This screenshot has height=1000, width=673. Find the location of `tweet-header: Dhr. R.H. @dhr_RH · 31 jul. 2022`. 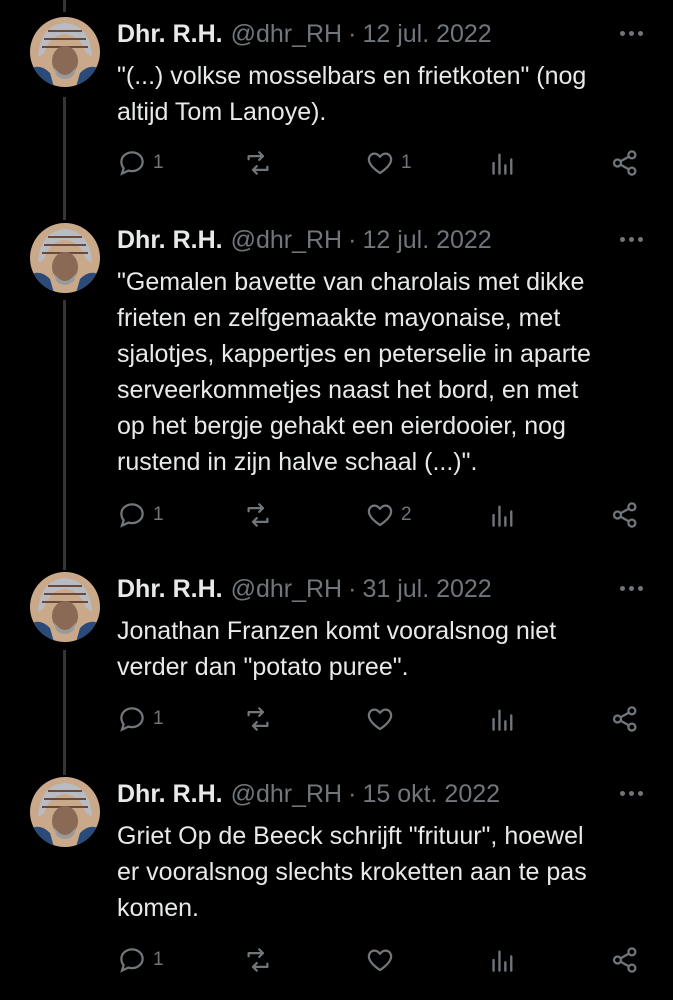

tweet-header: Dhr. R.H. @dhr_RH · 31 jul. 2022 is located at coordinates (304, 589).